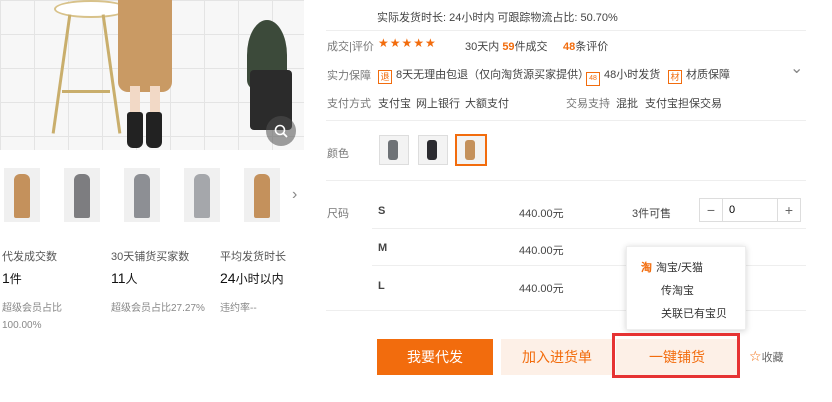 The height and width of the screenshot is (402, 832). I want to click on size-label: 尺码, so click(338, 214).